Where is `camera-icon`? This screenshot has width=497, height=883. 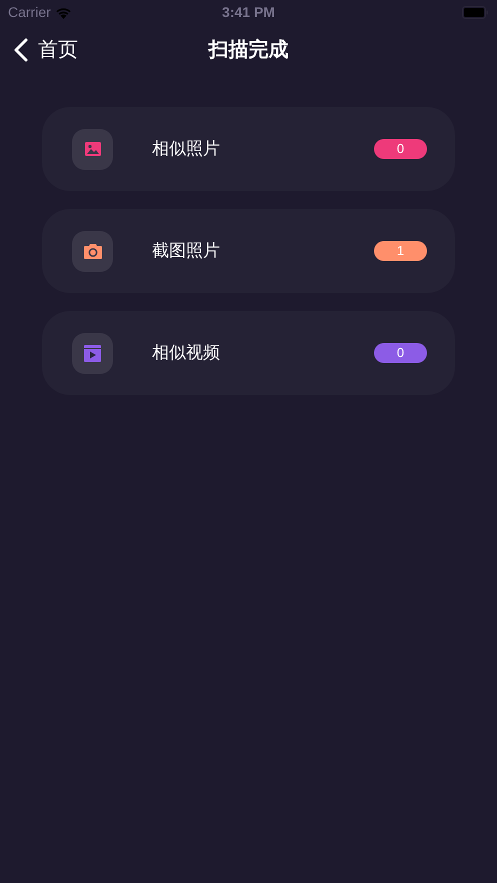 camera-icon is located at coordinates (93, 251).